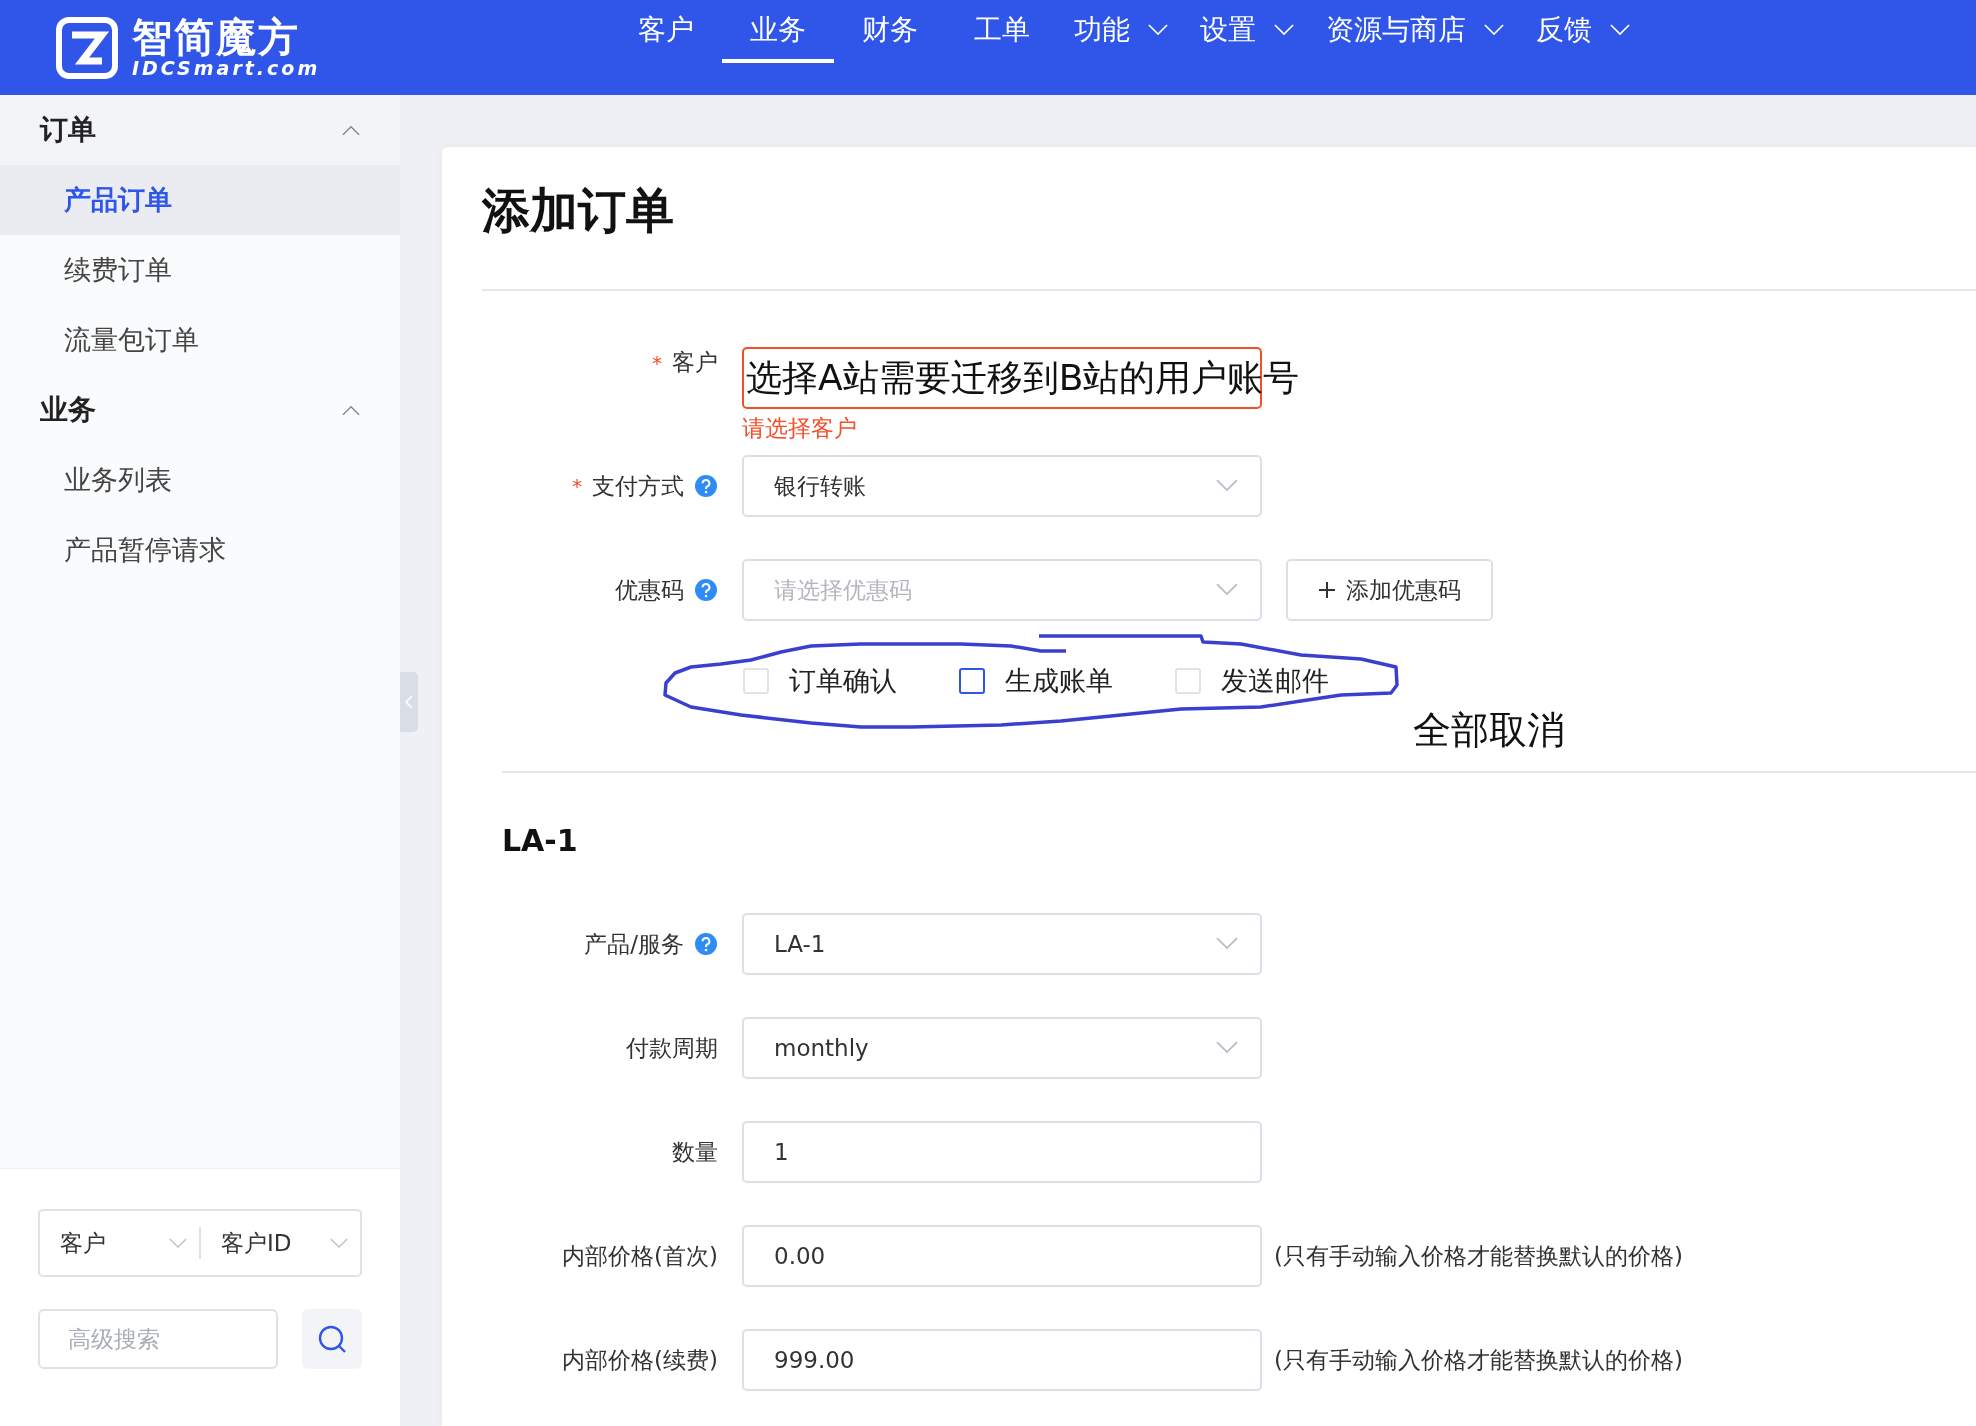 The image size is (1976, 1426). Describe the element at coordinates (540, 841) in the screenshot. I see `section-title: LA-1` at that location.